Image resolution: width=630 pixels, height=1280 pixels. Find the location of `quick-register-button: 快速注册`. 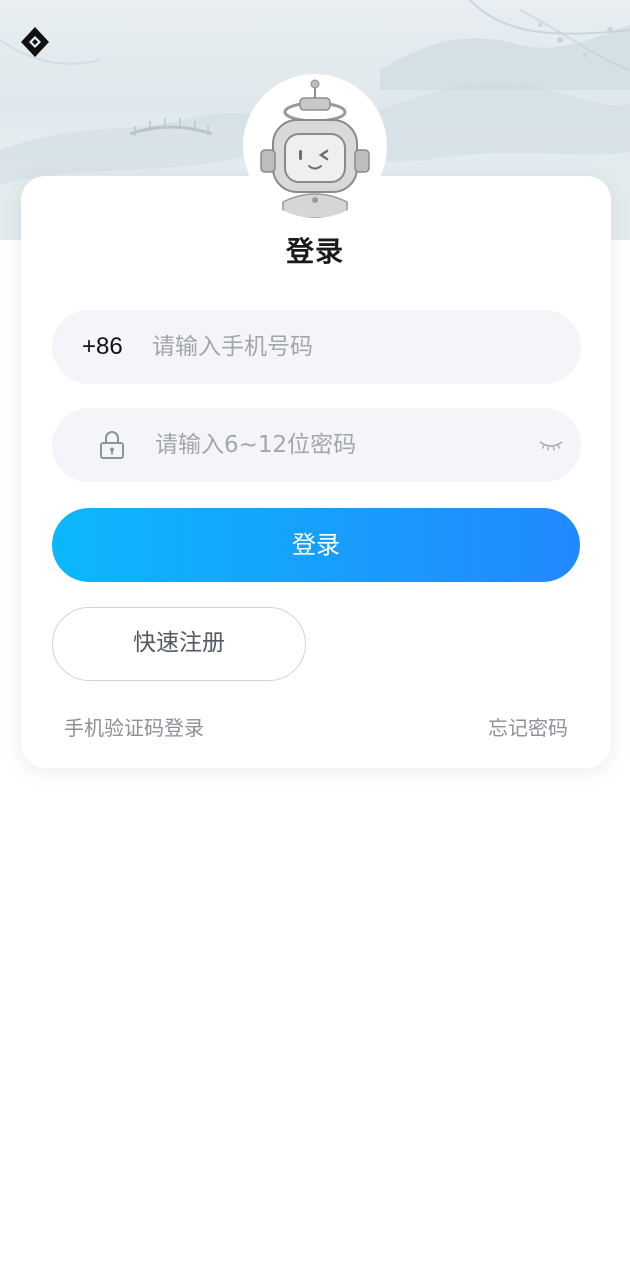

quick-register-button: 快速注册 is located at coordinates (179, 644).